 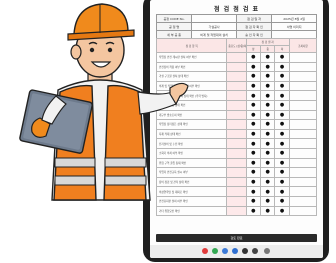 I want to click on grid-app-icon, so click(x=267, y=251).